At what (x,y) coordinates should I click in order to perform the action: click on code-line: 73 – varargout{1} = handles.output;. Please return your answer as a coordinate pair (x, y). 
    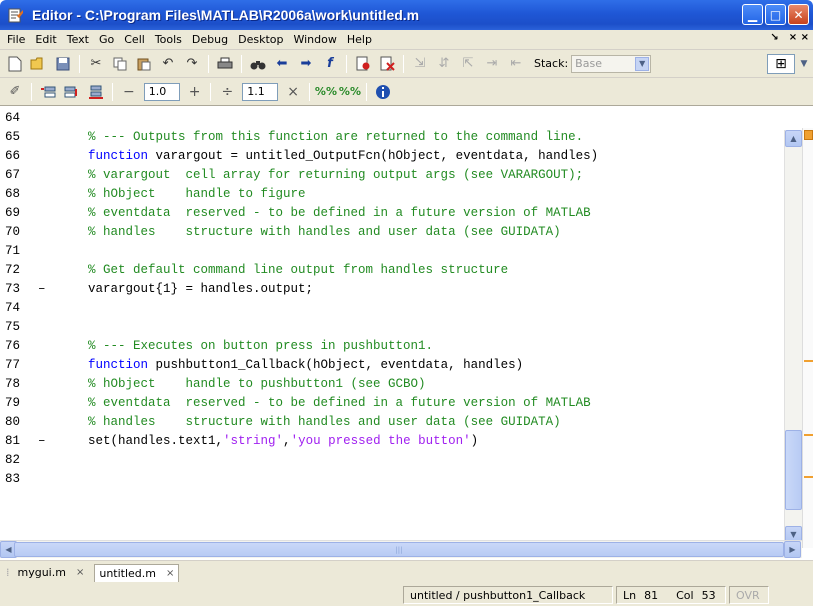
    Looking at the image, I should click on (156, 288).